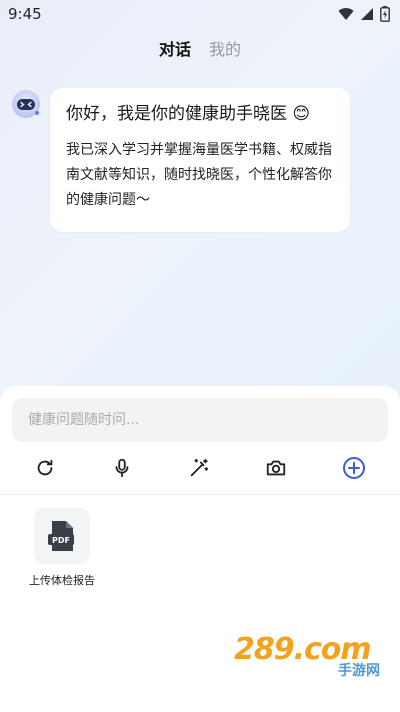 Image resolution: width=400 pixels, height=712 pixels. What do you see at coordinates (188, 114) in the screenshot?
I see `message-greeting: 你好，我是你的健康助手晓医 😊` at bounding box center [188, 114].